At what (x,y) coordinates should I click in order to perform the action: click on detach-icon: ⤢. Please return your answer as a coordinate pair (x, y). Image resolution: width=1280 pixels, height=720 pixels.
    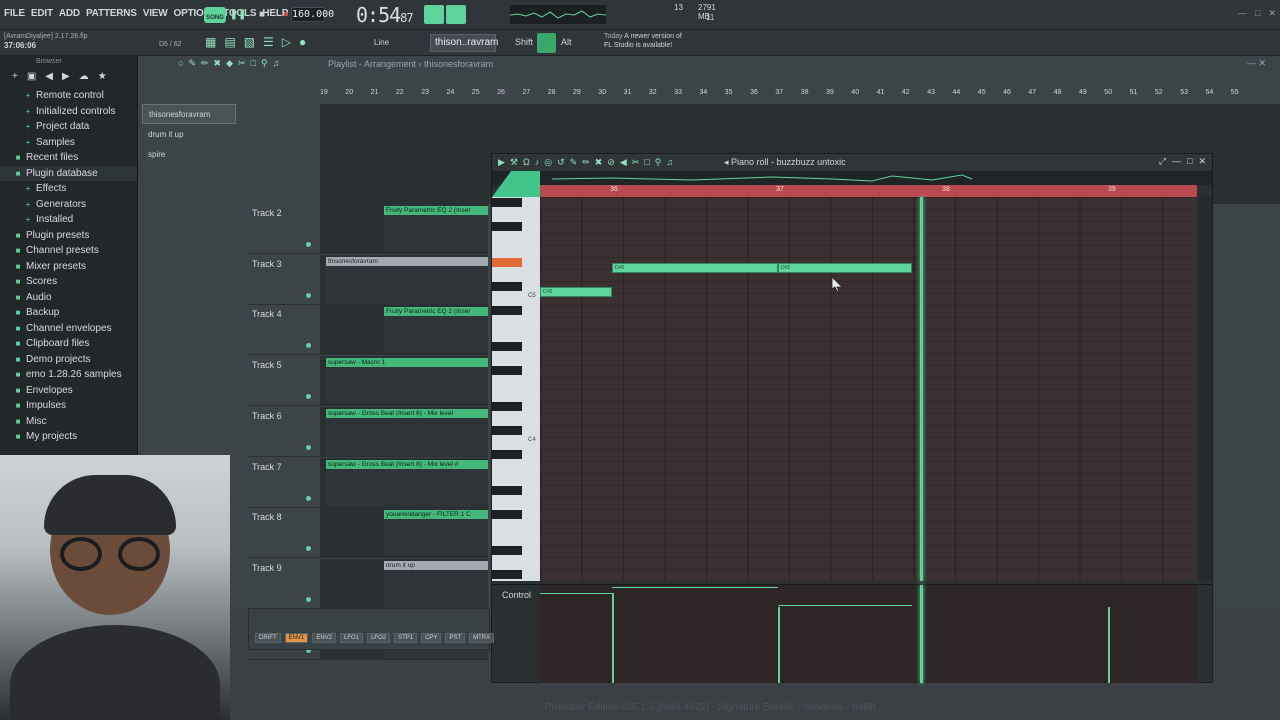
    Looking at the image, I should click on (1162, 161).